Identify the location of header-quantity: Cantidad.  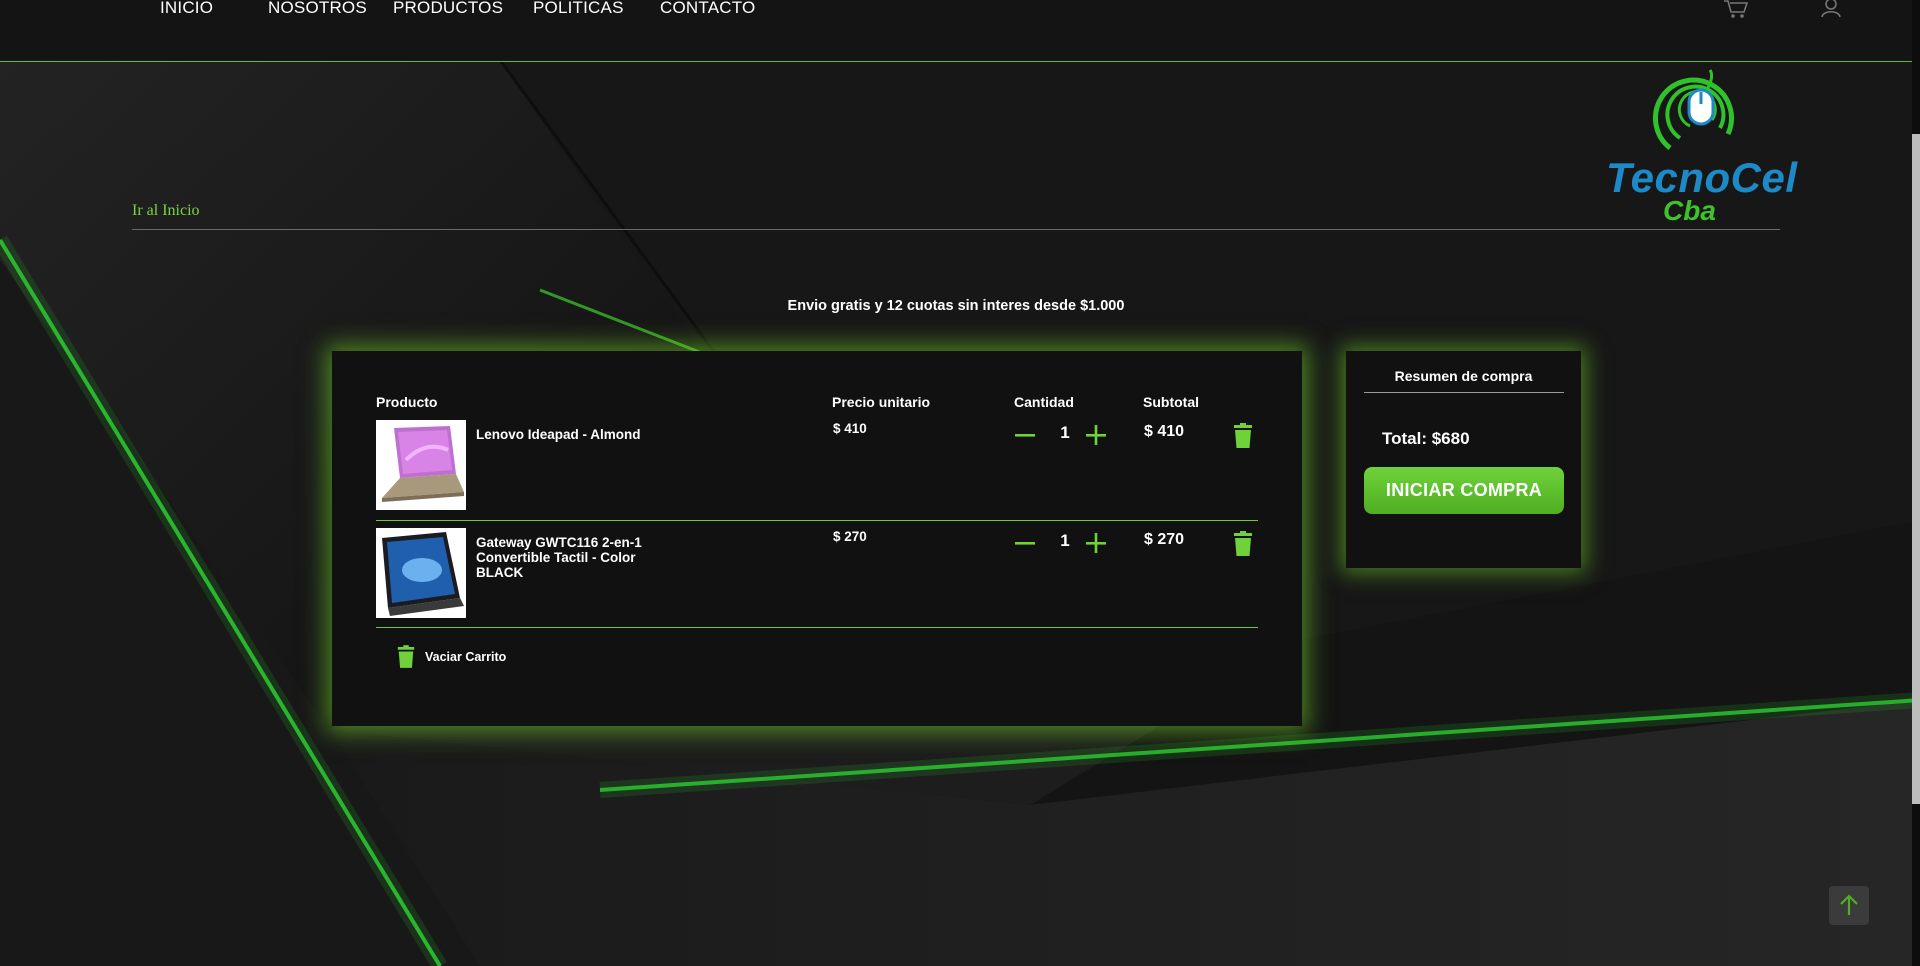
(1044, 402).